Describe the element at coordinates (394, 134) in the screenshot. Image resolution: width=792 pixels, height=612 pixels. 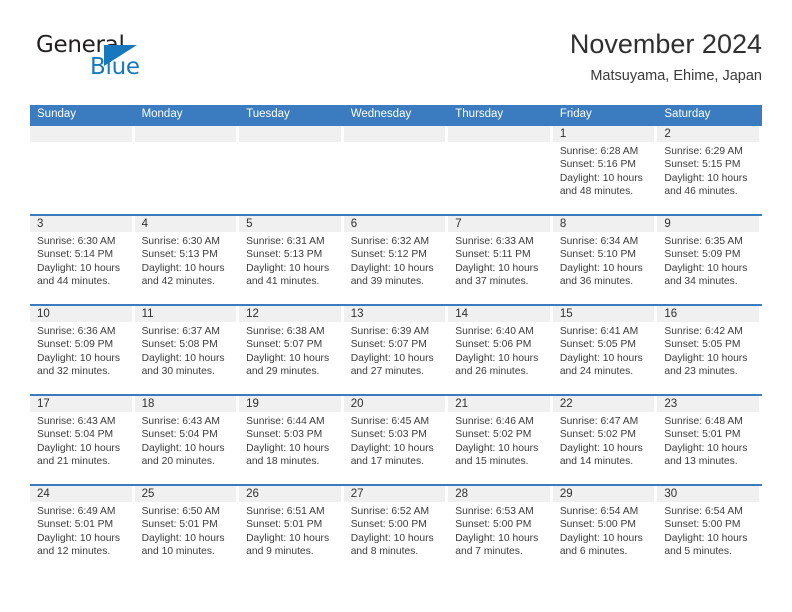
I see `day-number` at that location.